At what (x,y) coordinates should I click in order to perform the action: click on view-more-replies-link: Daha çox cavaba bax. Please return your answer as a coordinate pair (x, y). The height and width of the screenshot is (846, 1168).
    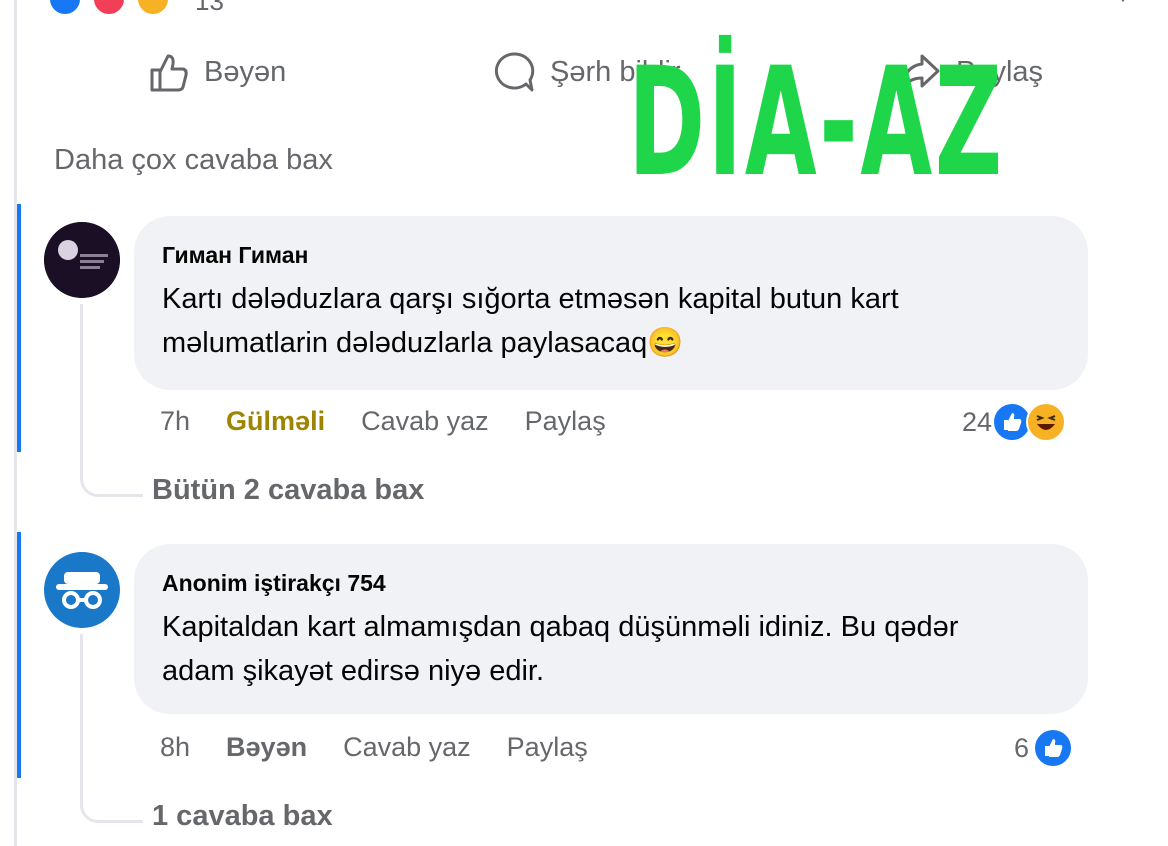
    Looking at the image, I should click on (193, 160).